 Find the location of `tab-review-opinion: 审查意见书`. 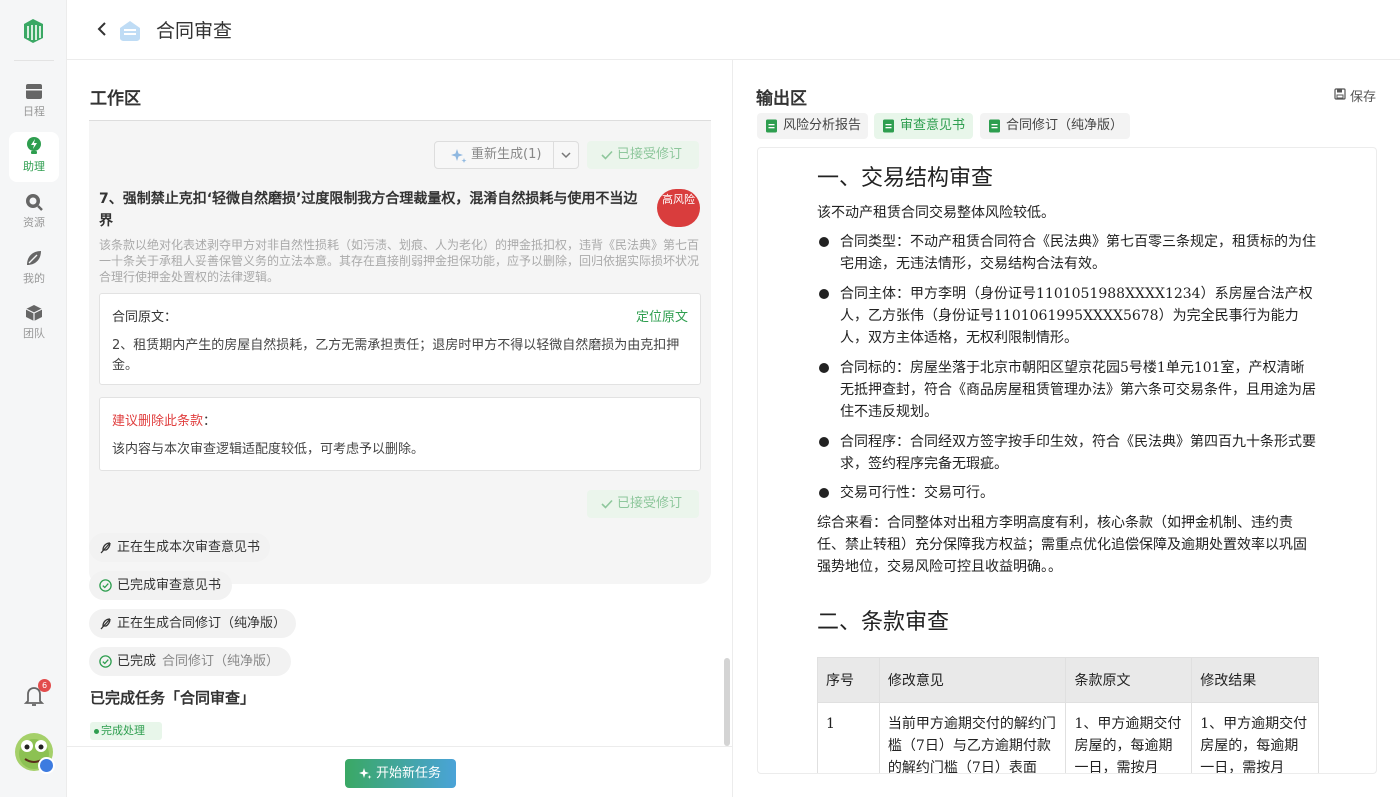

tab-review-opinion: 审查意见书 is located at coordinates (923, 126).